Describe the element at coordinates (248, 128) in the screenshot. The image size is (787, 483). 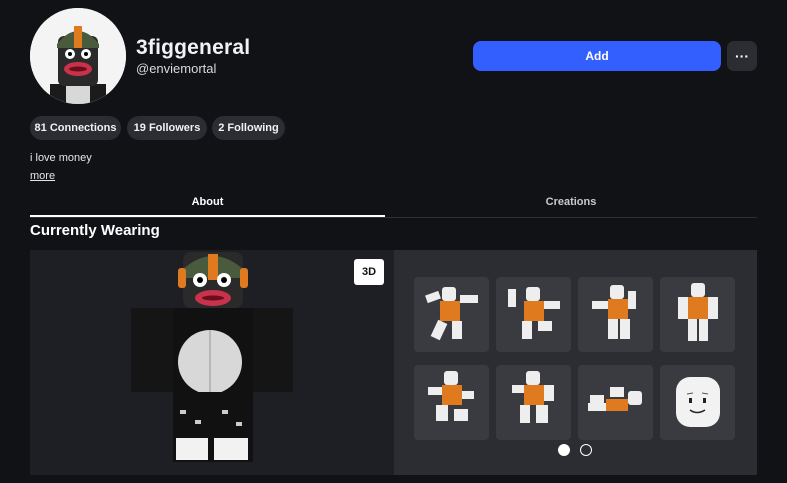
I see `following-pill: 2 Following` at that location.